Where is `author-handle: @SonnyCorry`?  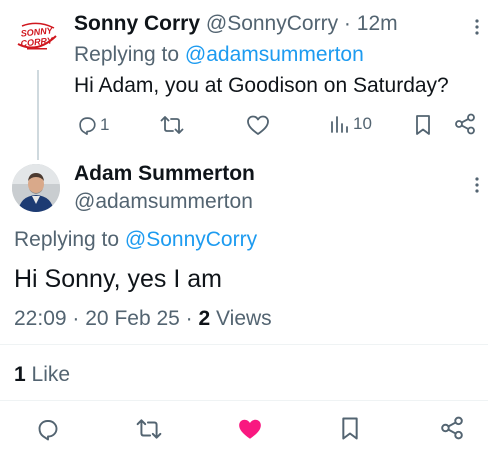
author-handle: @SonnyCorry is located at coordinates (272, 23).